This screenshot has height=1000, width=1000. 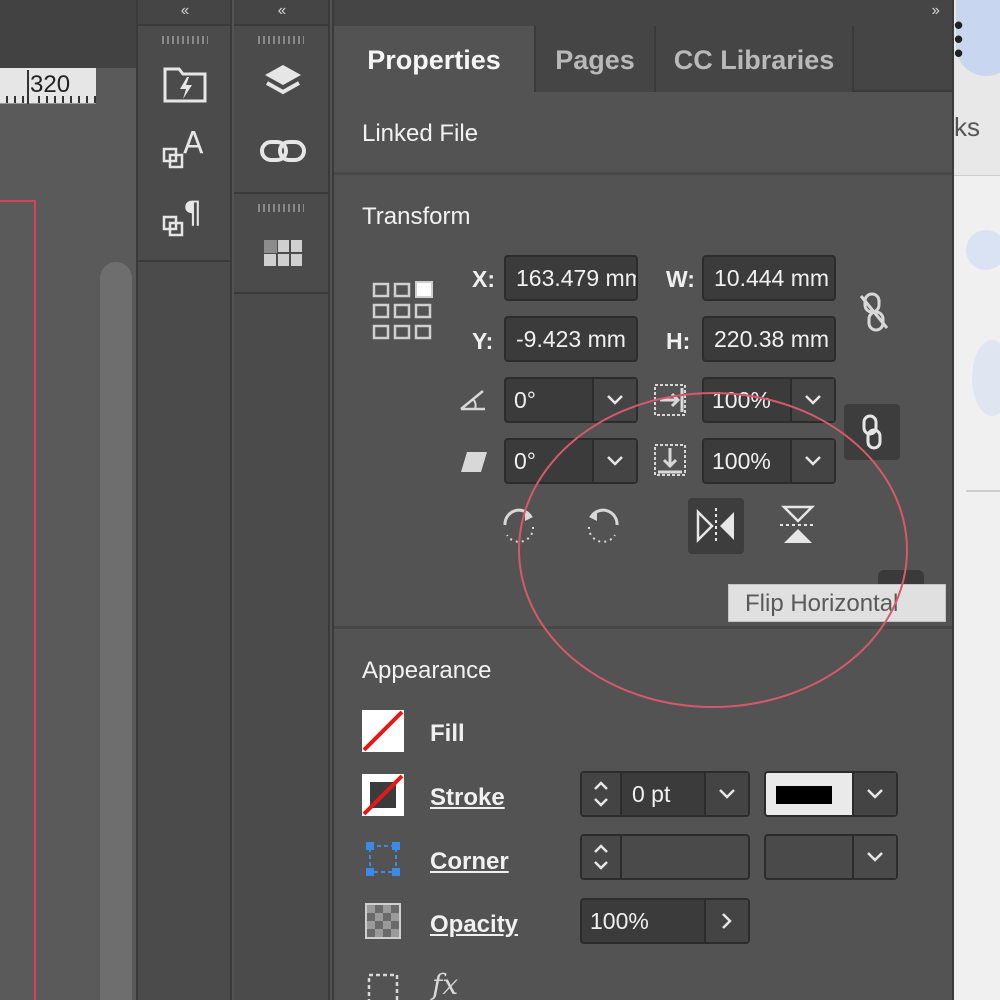 I want to click on more-options-icon: • • •, so click(x=959, y=39).